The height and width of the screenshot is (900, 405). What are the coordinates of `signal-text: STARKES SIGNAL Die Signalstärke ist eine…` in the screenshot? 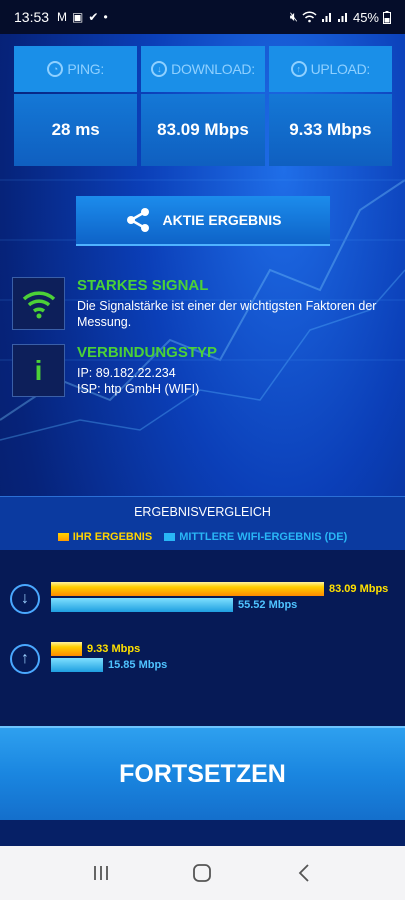 It's located at (234, 303).